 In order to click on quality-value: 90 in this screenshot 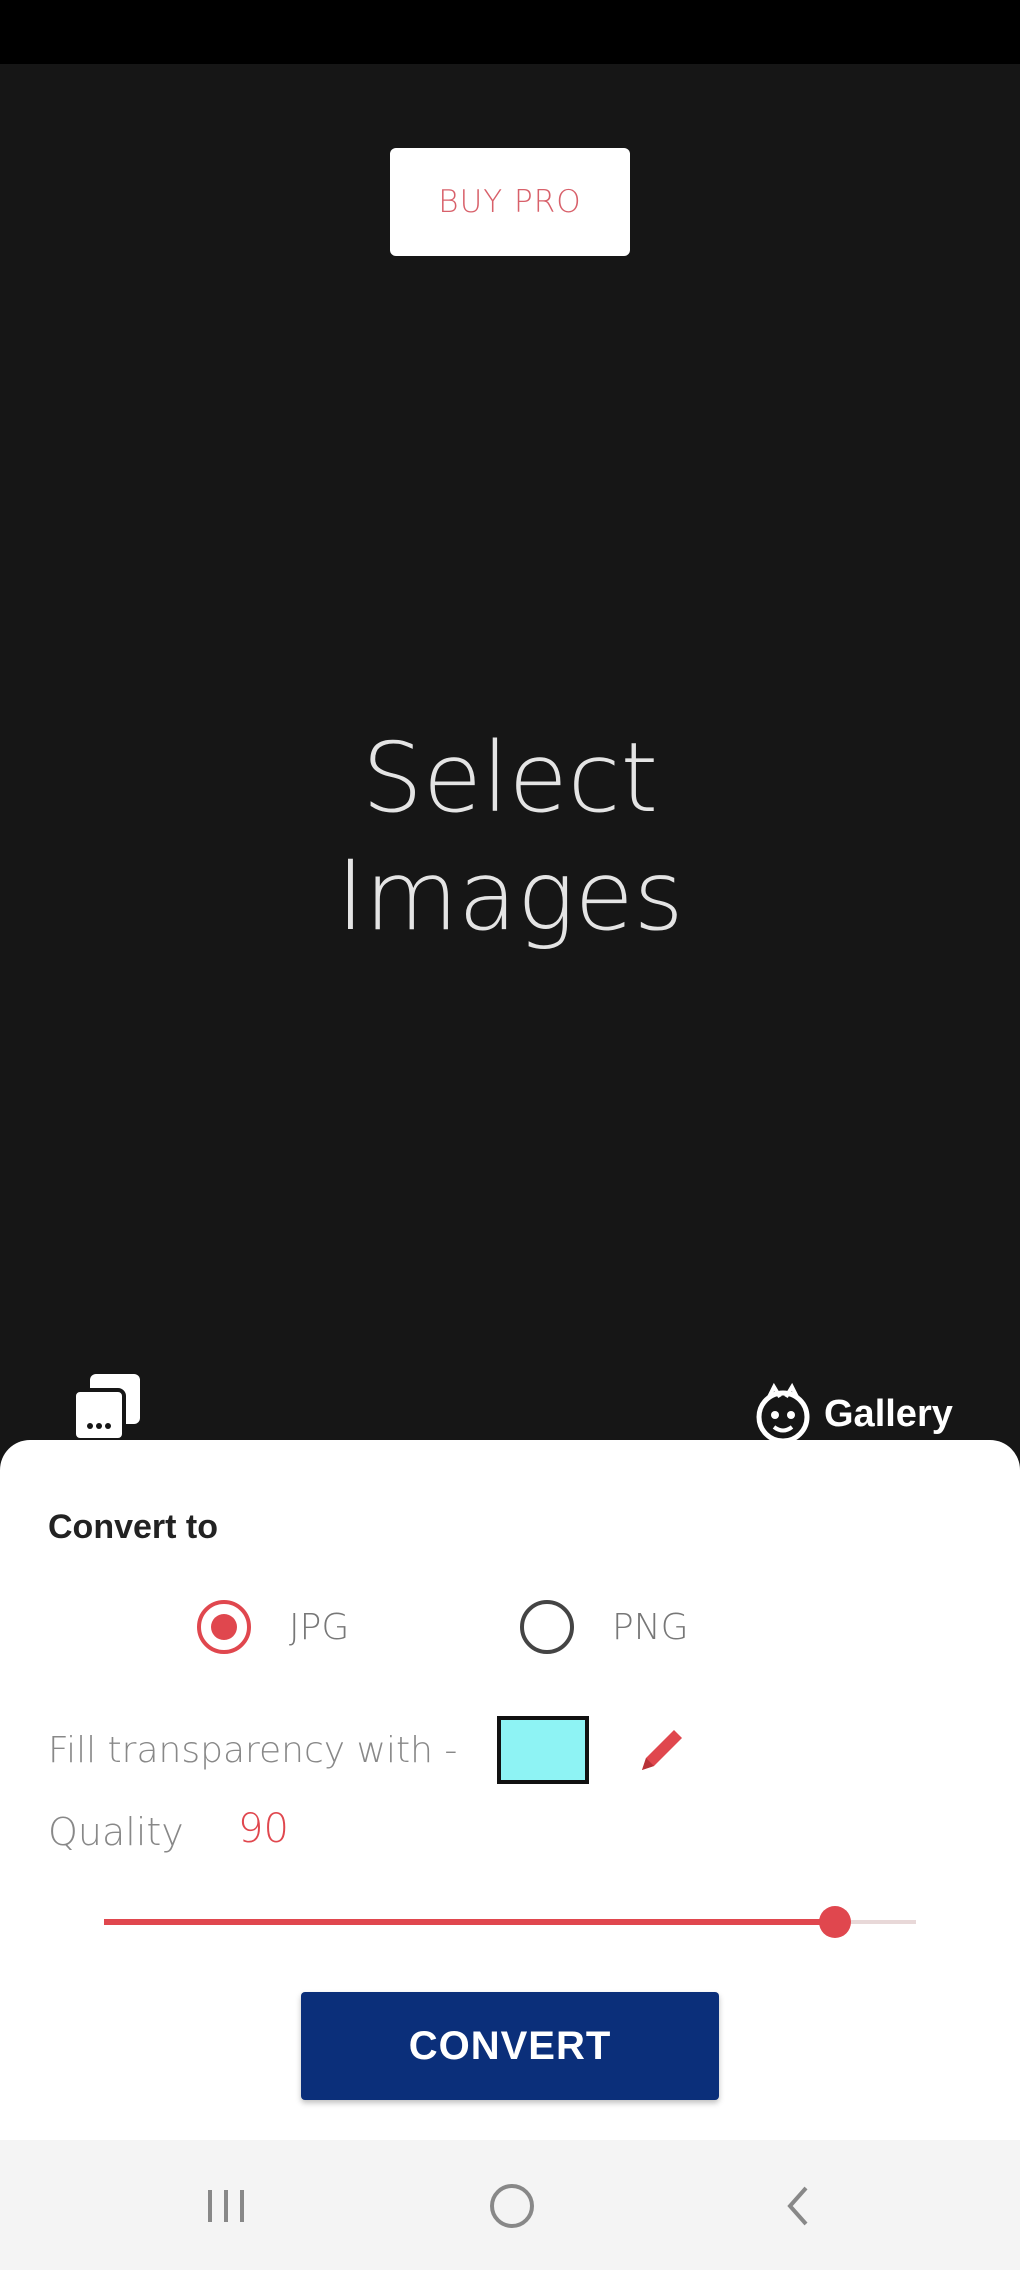, I will do `click(263, 1829)`.